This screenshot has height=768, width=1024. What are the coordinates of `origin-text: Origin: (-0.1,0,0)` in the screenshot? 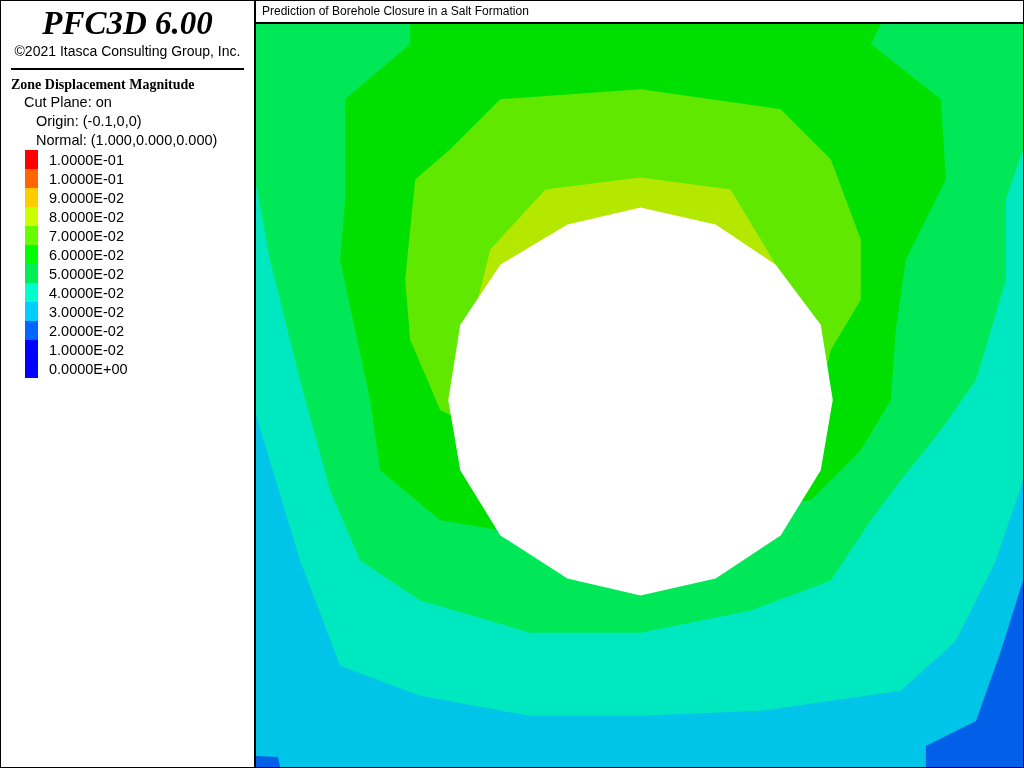 It's located at (89, 121).